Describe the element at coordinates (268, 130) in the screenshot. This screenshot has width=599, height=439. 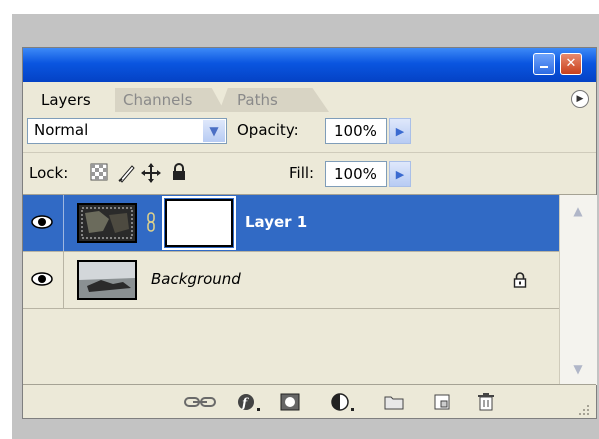
I see `opacity-label: Opacity:` at that location.